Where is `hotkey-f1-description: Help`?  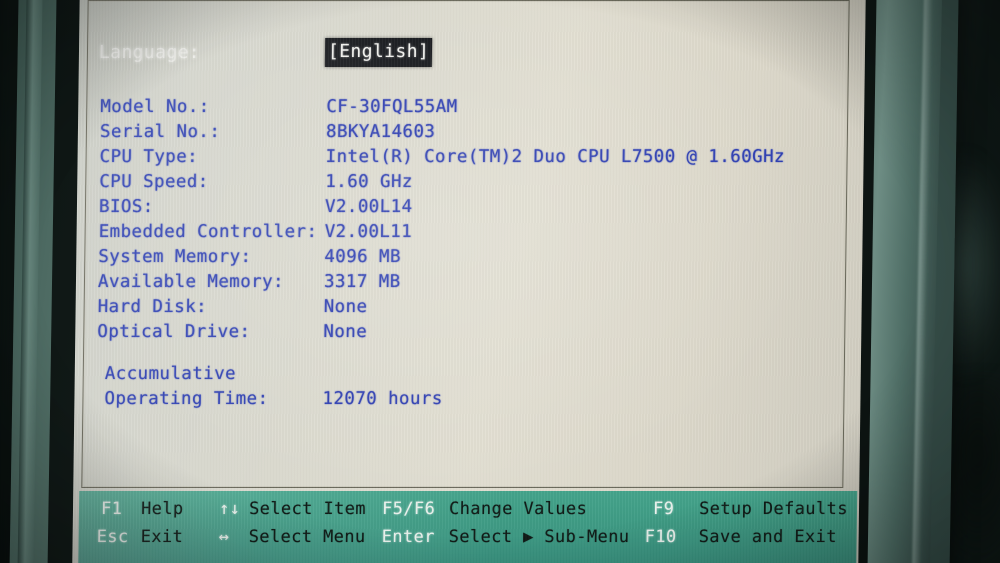
hotkey-f1-description: Help is located at coordinates (162, 509).